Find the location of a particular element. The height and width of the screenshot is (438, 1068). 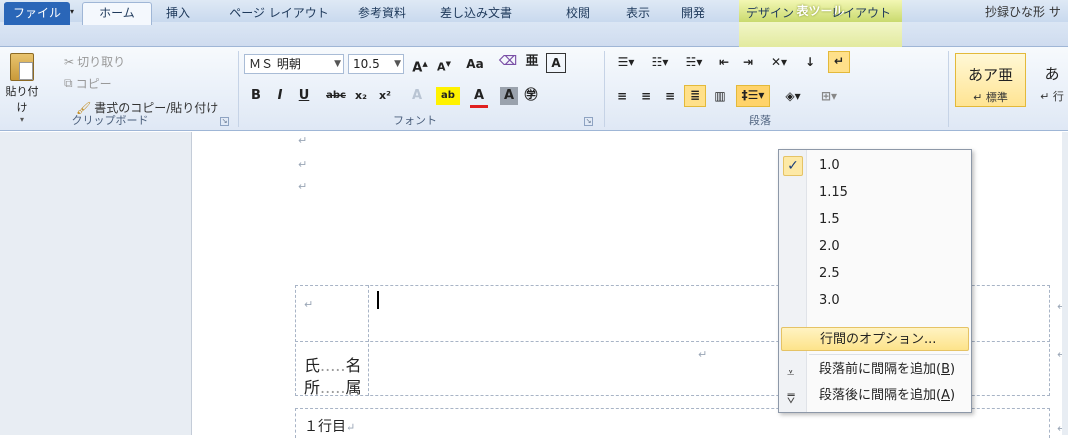

style-normal-label: ↵ 標準 is located at coordinates (990, 97).